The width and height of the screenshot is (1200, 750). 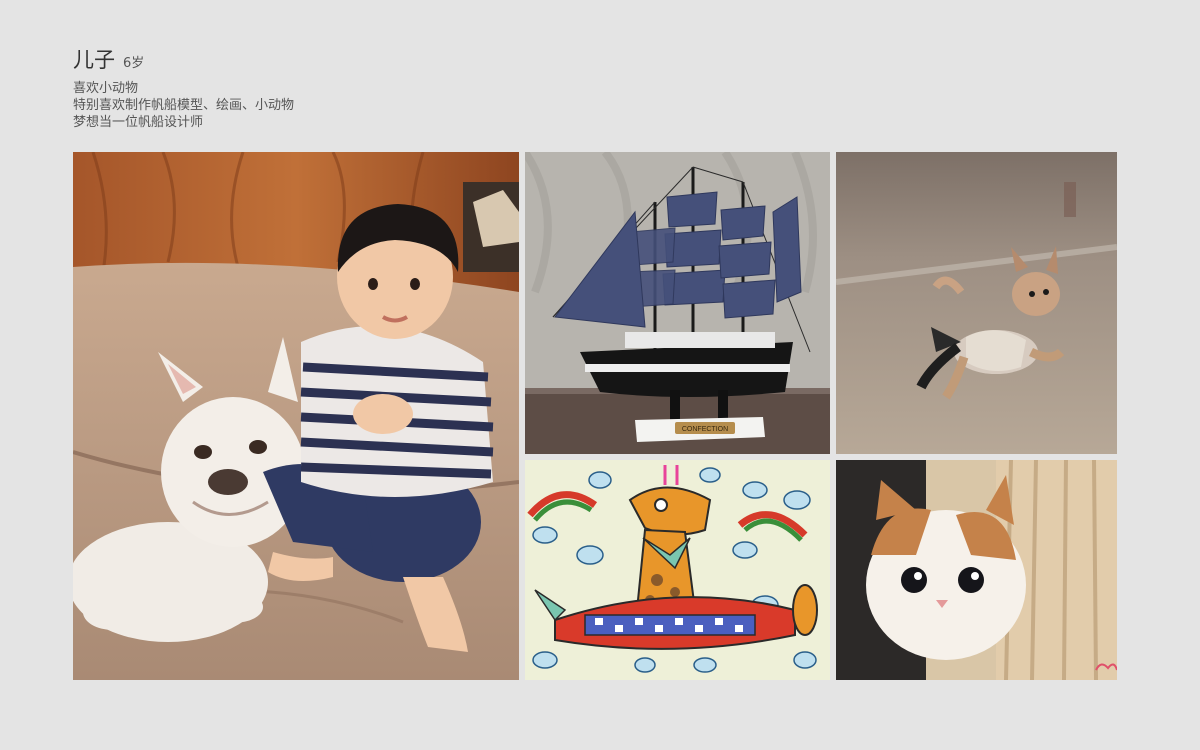 What do you see at coordinates (134, 63) in the screenshot?
I see `profile-age: 6岁` at bounding box center [134, 63].